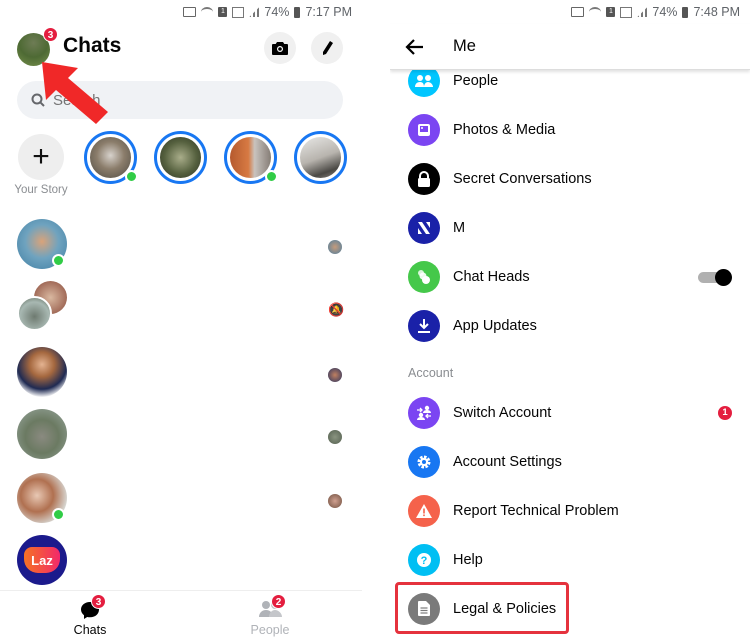 The height and width of the screenshot is (640, 750). Describe the element at coordinates (570, 412) in the screenshot. I see `menu-item-switch-account: Switch Account 1` at that location.